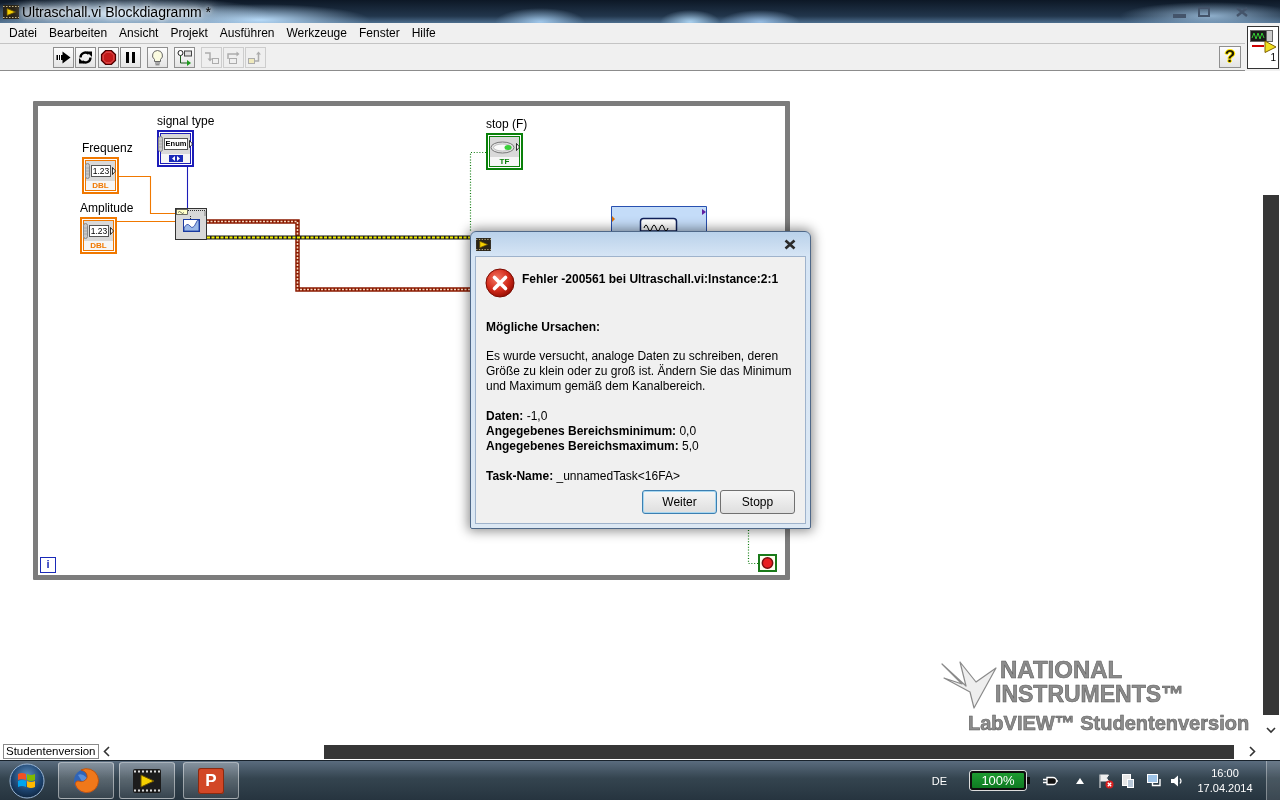  Describe the element at coordinates (1273, 780) in the screenshot. I see `show-desktop-button` at that location.